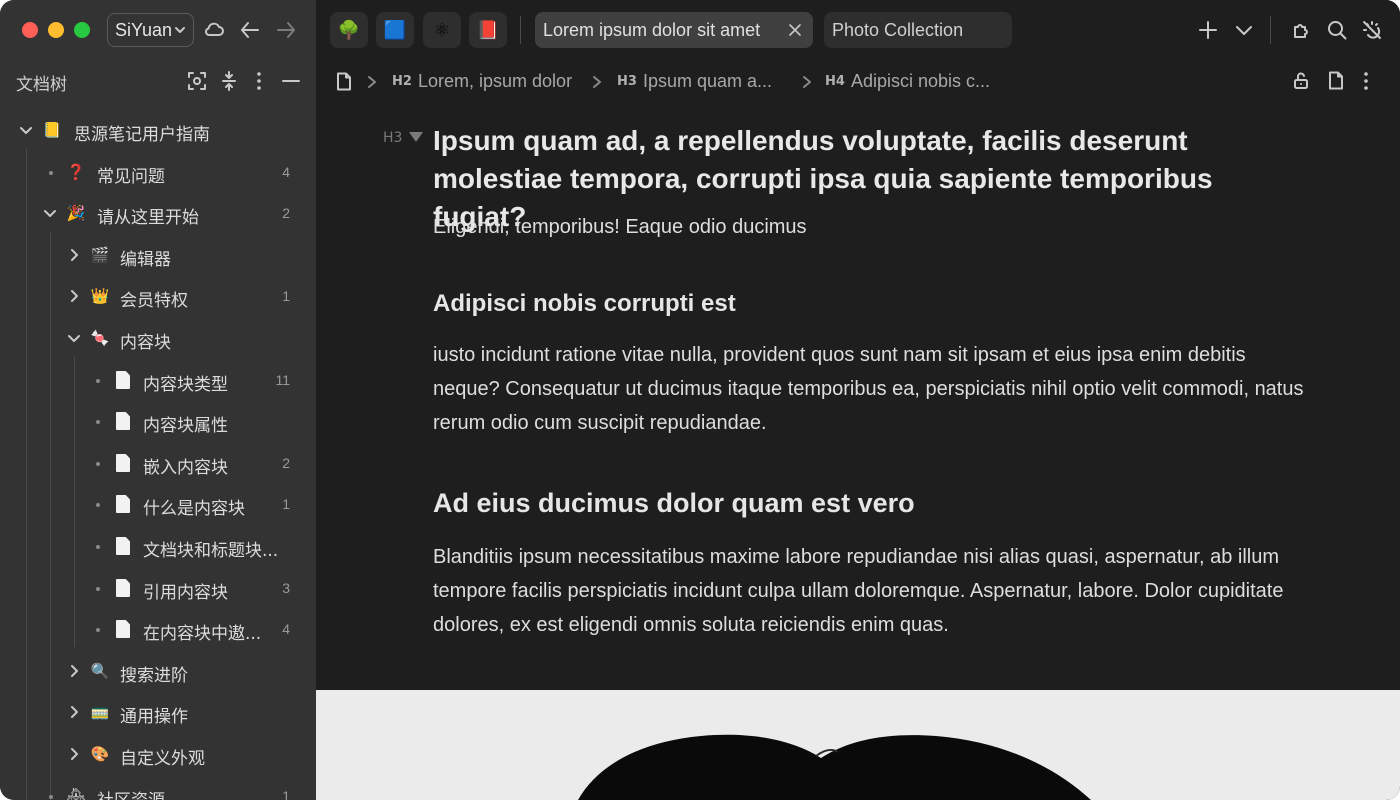 This screenshot has height=800, width=1400. Describe the element at coordinates (185, 426) in the screenshot. I see `tree-item-label: 内容块属性` at that location.